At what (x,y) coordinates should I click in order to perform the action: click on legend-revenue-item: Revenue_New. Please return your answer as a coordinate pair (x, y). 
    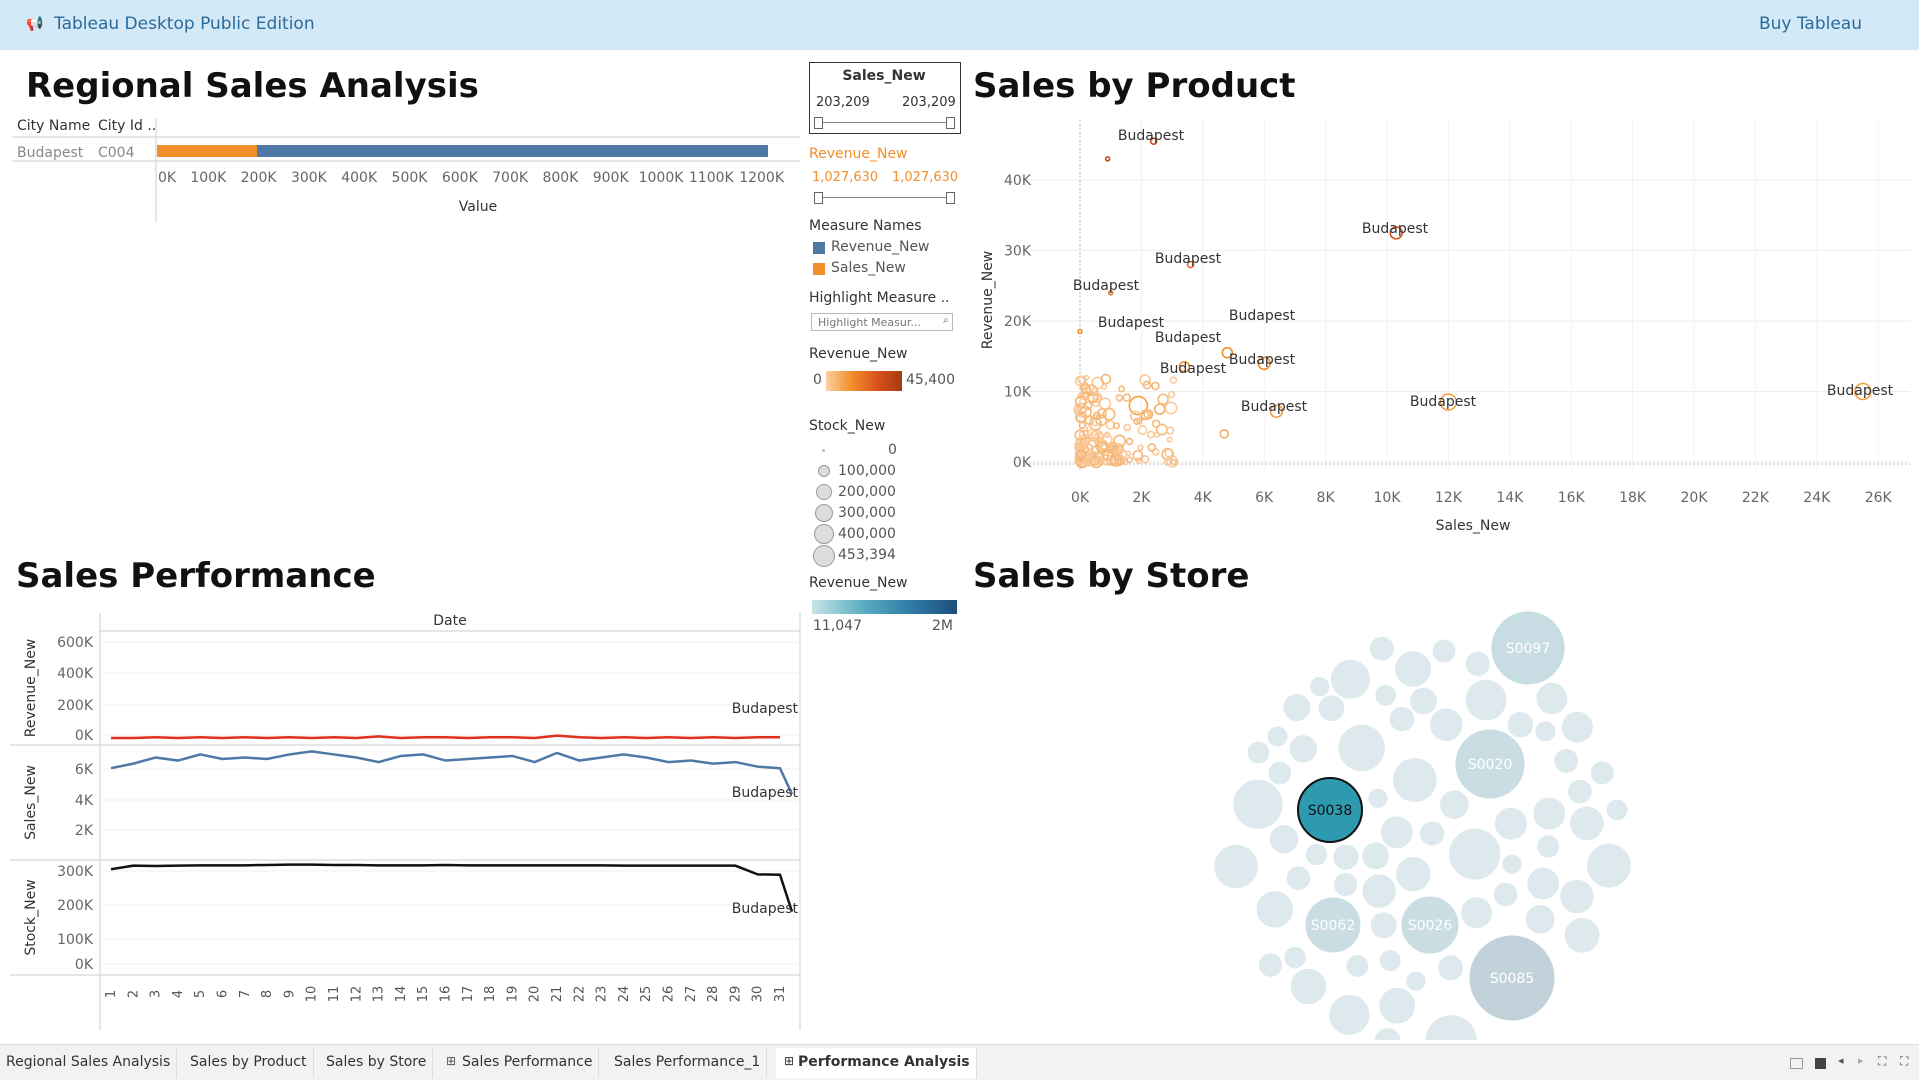
    Looking at the image, I should click on (880, 247).